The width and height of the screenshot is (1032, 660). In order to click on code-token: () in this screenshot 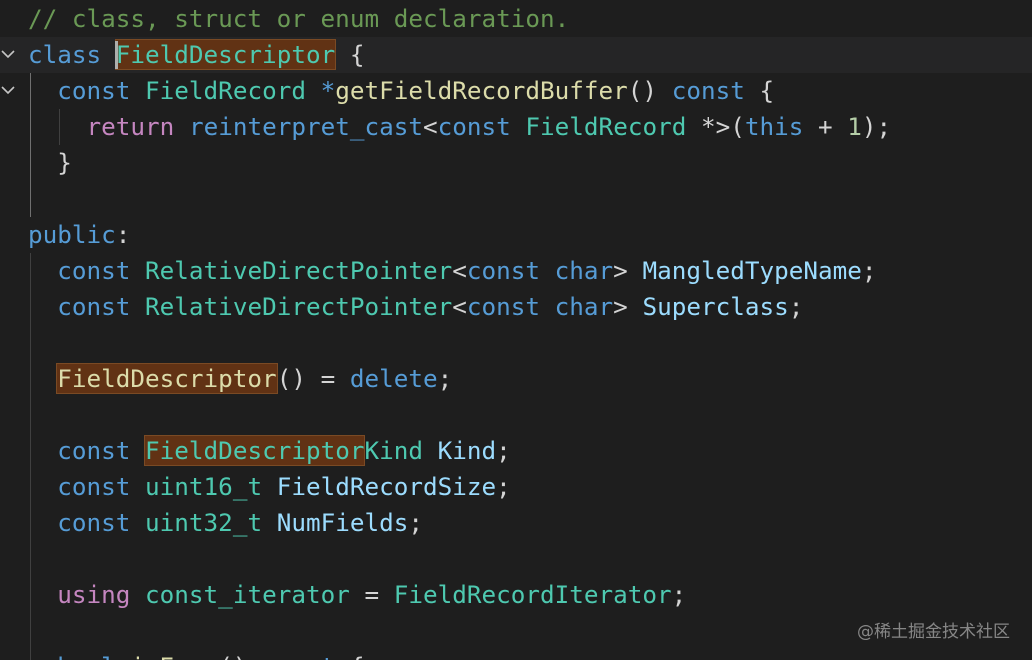, I will do `click(649, 90)`.